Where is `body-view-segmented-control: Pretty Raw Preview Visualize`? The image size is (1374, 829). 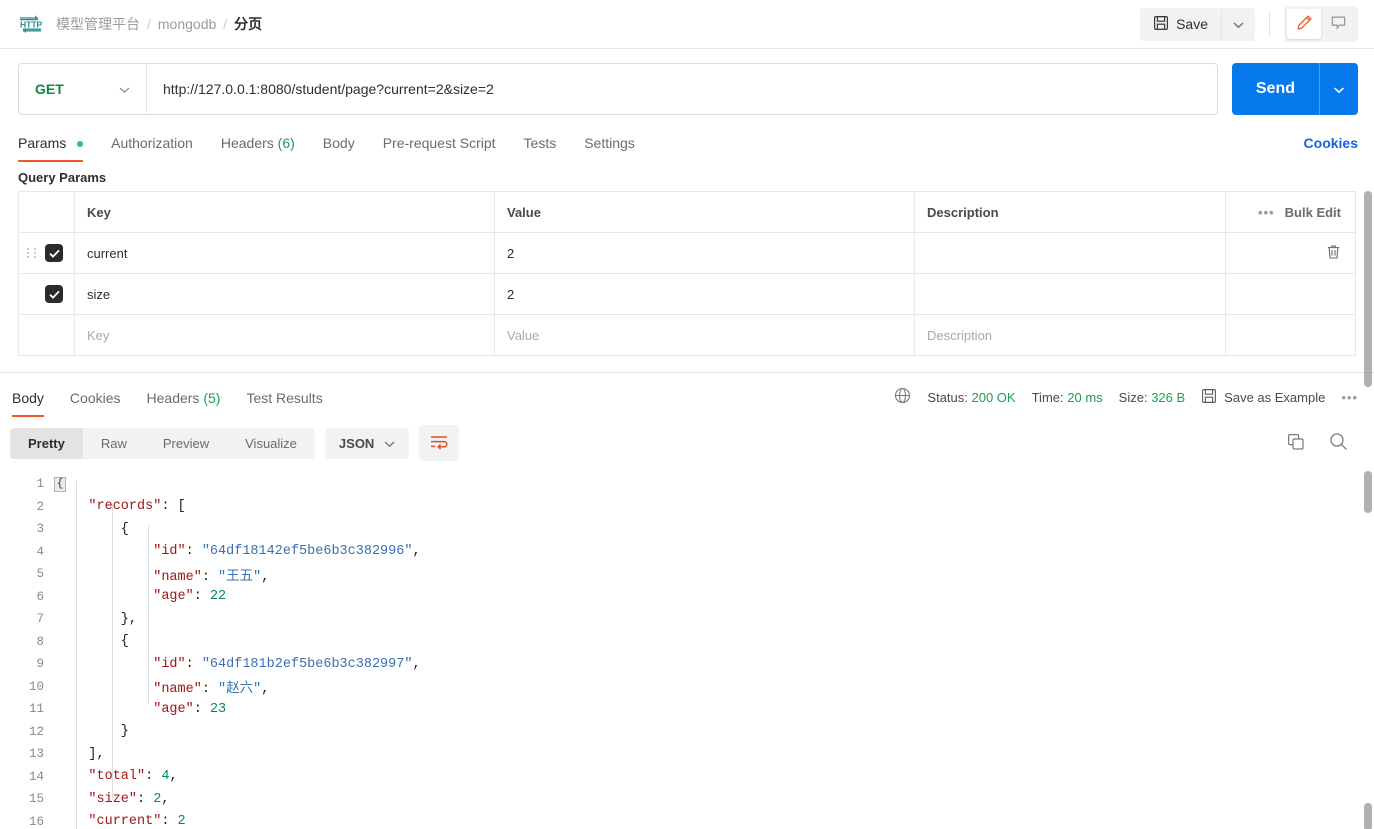
body-view-segmented-control: Pretty Raw Preview Visualize is located at coordinates (162, 443).